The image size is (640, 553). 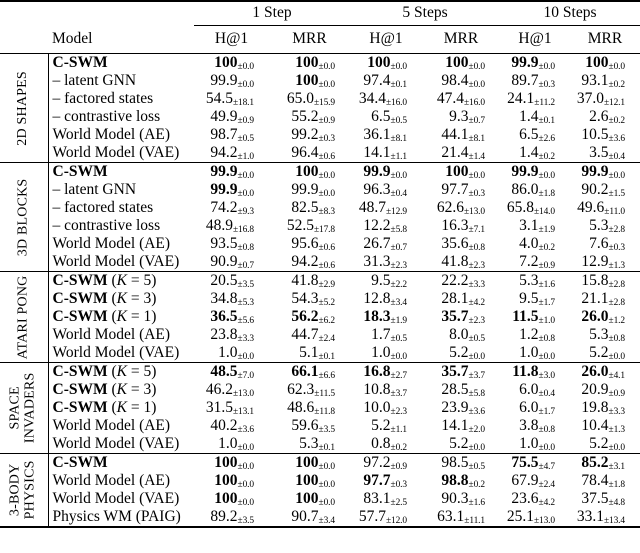 I want to click on metric-value: 5.2±0.0, so click(x=605, y=353).